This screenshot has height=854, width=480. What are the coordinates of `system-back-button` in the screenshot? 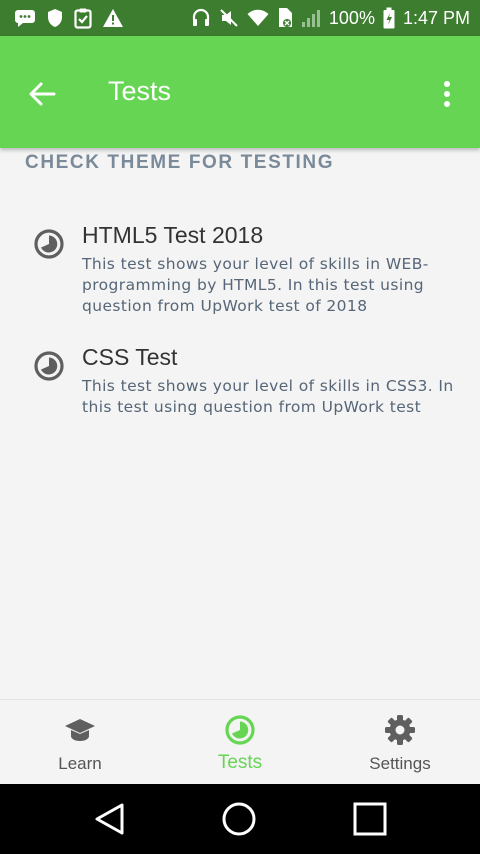 It's located at (110, 819).